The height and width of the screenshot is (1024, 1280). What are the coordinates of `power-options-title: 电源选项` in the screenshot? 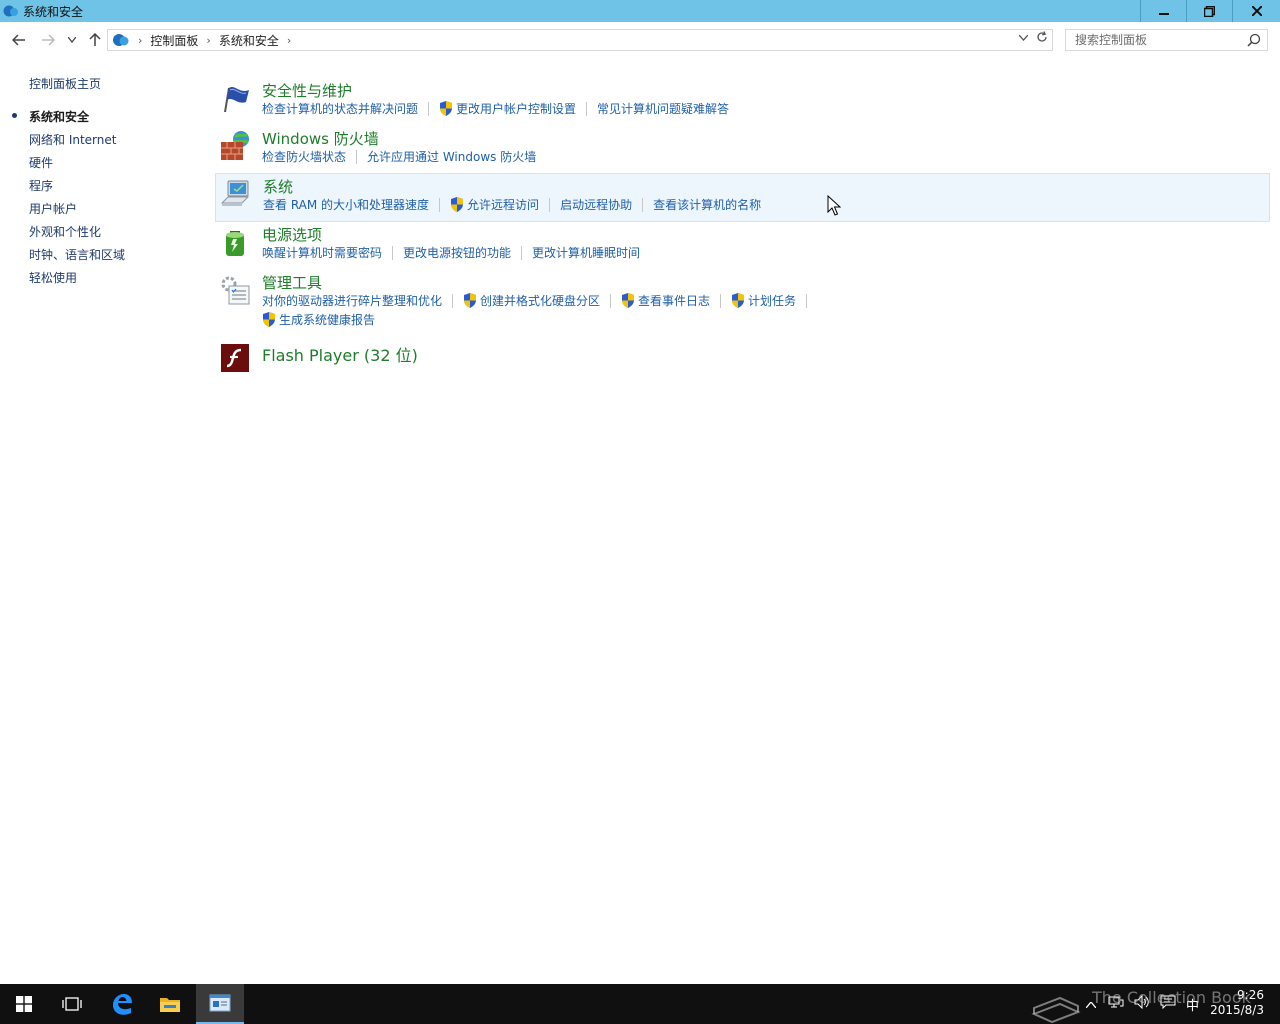 It's located at (292, 234).